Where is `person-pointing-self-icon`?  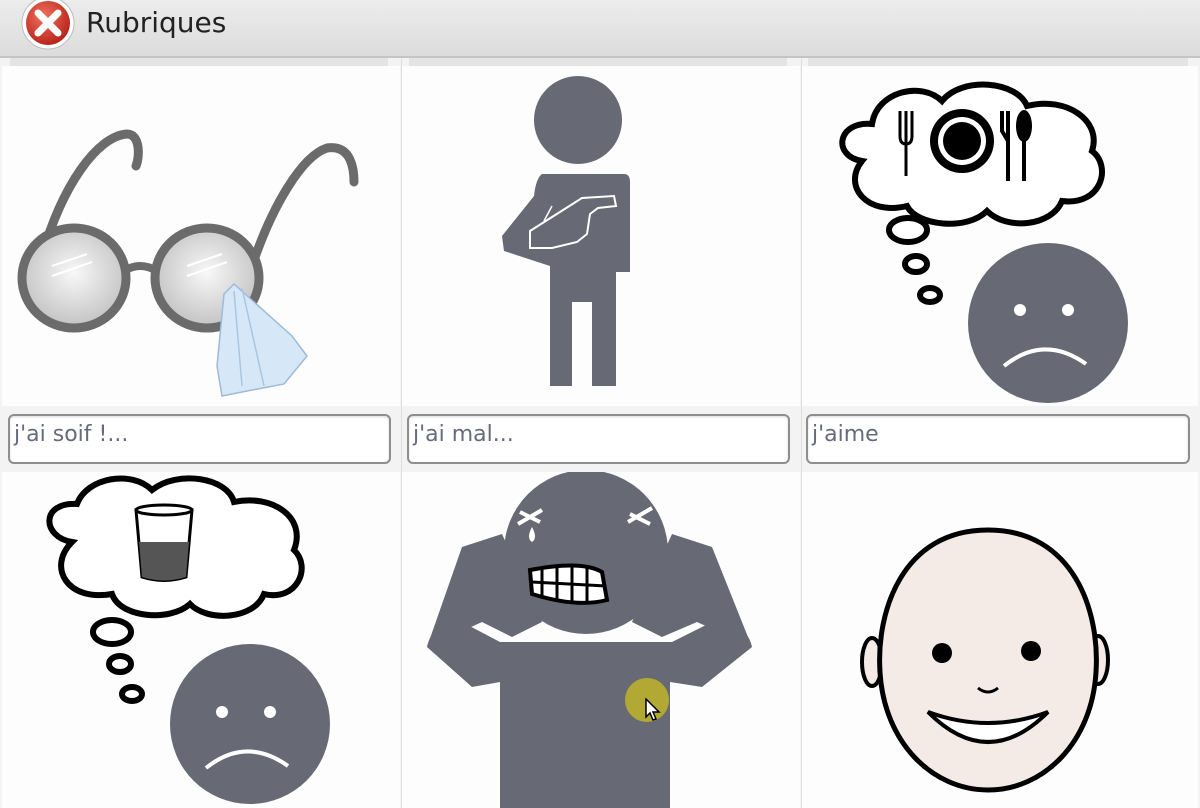 person-pointing-self-icon is located at coordinates (566, 231).